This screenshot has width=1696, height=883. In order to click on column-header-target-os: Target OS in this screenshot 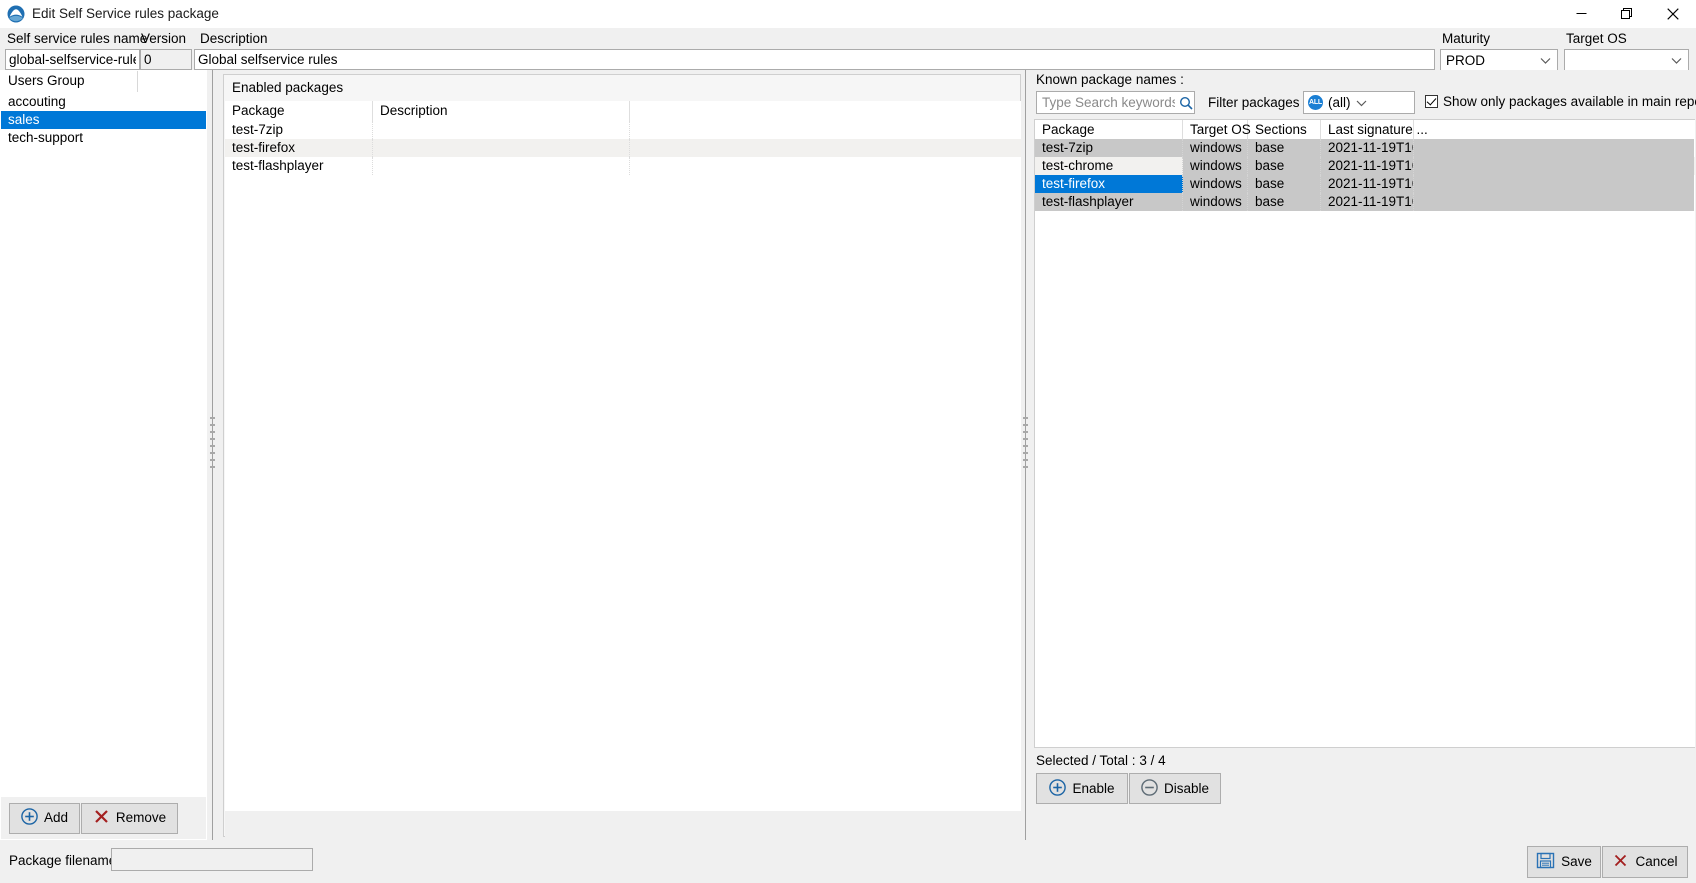, I will do `click(1217, 129)`.